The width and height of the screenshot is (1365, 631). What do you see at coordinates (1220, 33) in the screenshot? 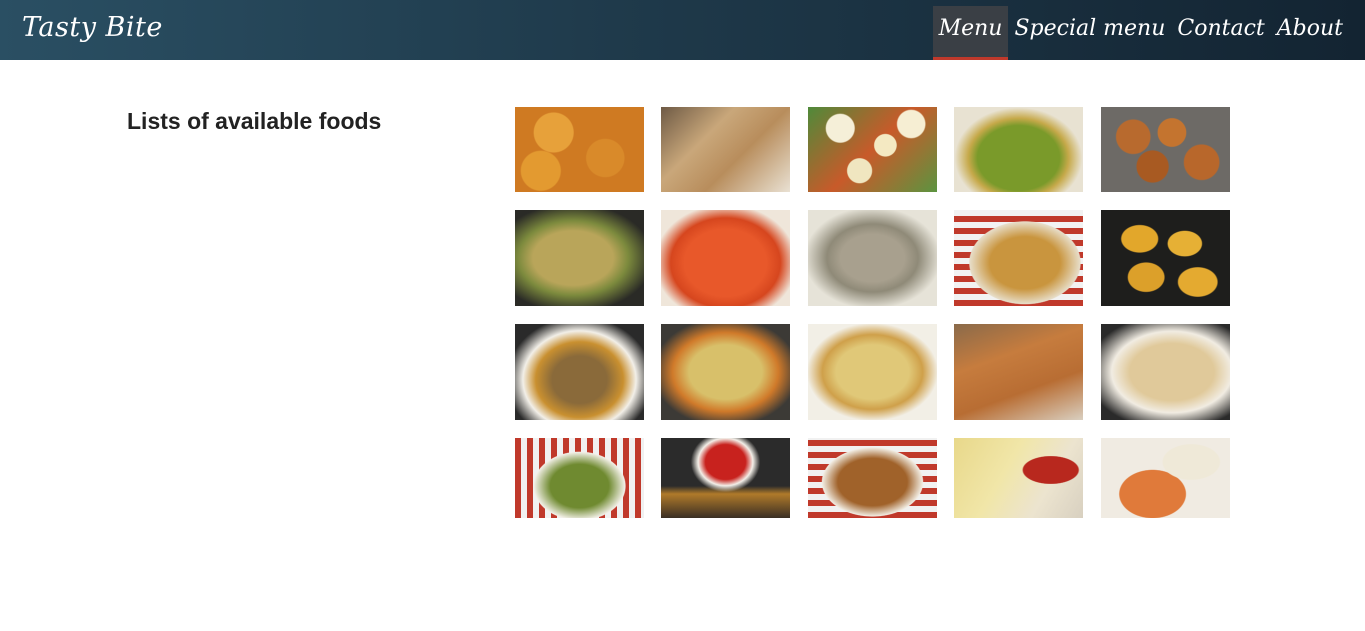
I see `nav-item-contact: Contact` at bounding box center [1220, 33].